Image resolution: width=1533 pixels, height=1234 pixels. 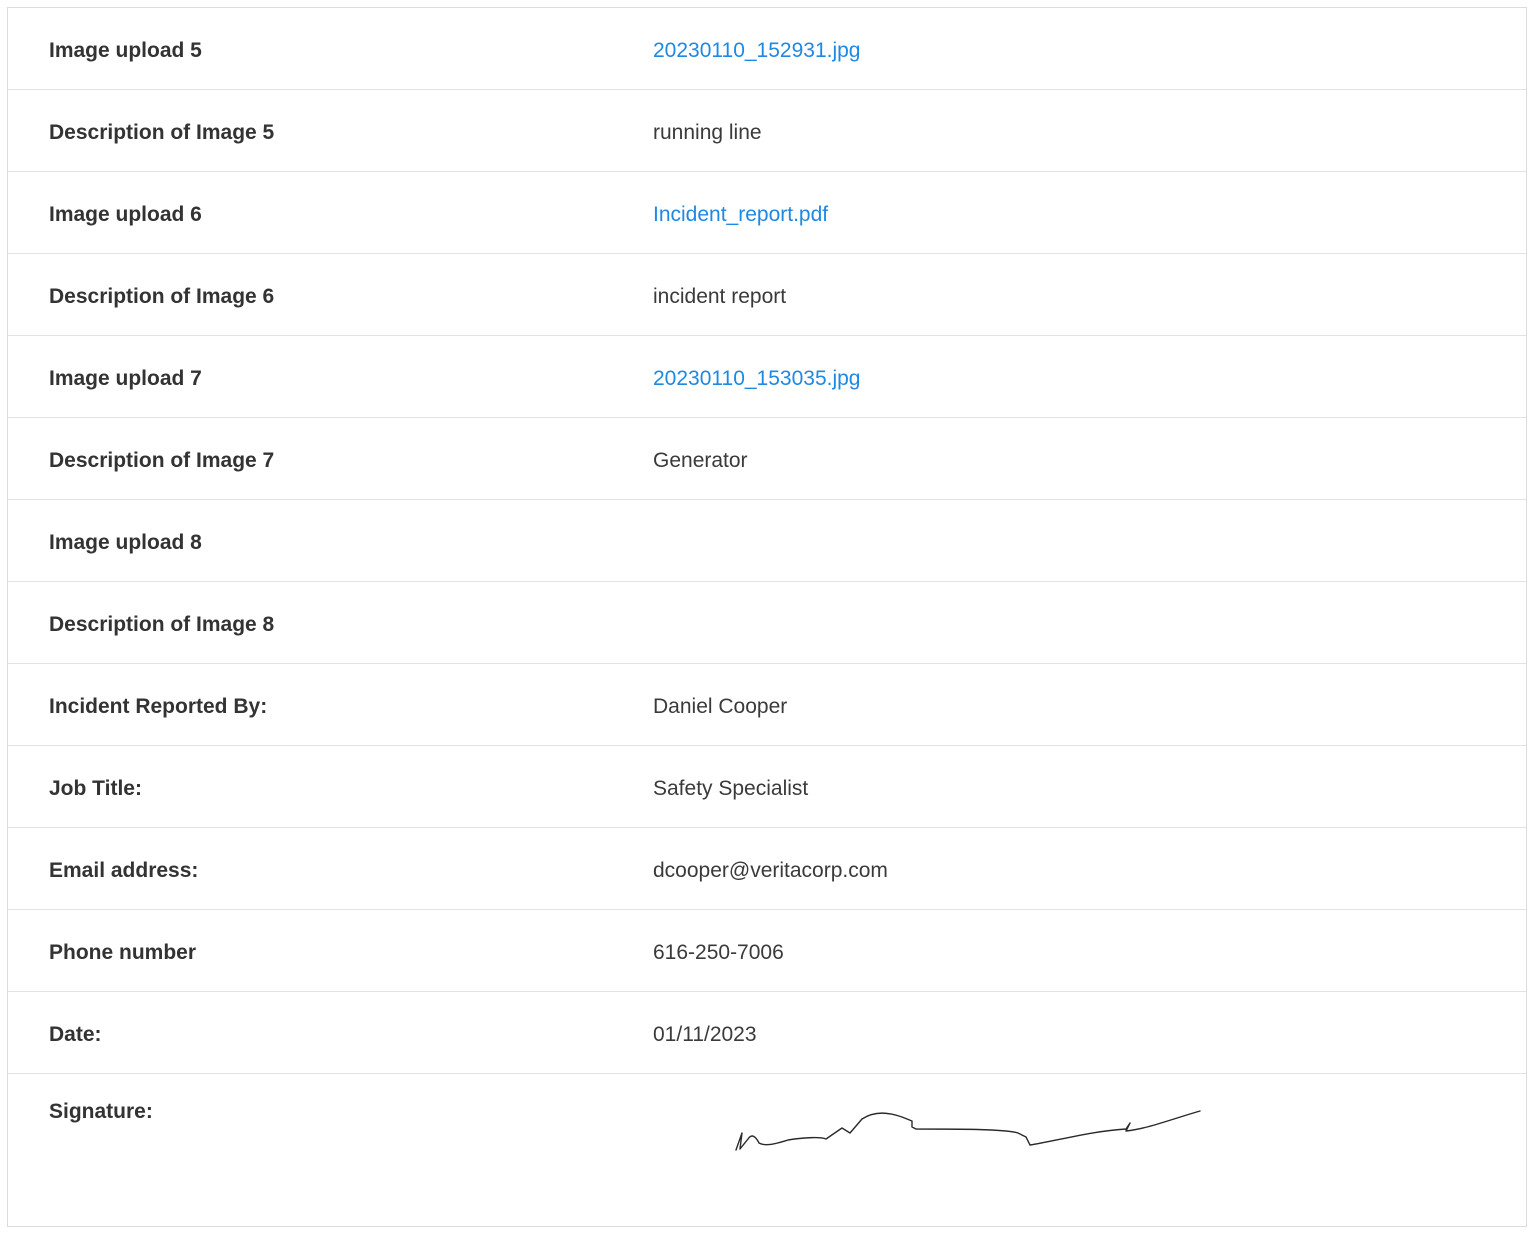 I want to click on row-description-image-6: Description of Image 6 incident report, so click(x=767, y=295).